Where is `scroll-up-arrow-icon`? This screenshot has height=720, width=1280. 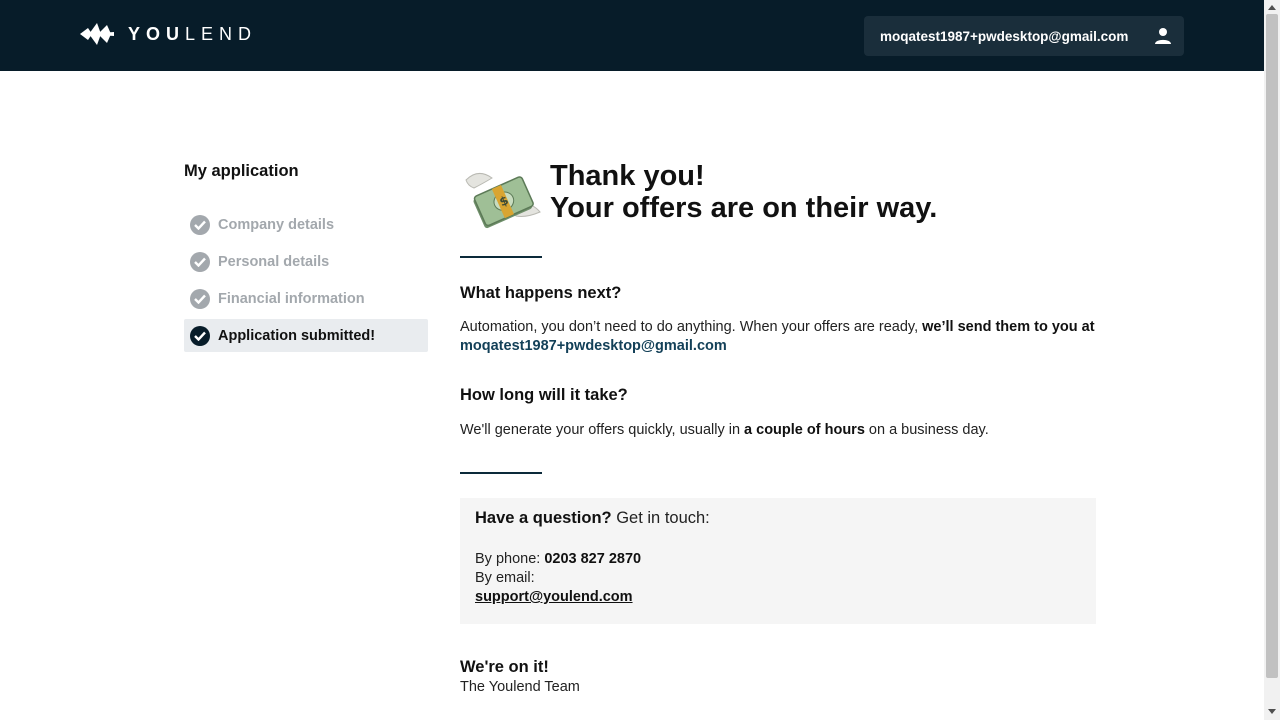 scroll-up-arrow-icon is located at coordinates (1272, 7).